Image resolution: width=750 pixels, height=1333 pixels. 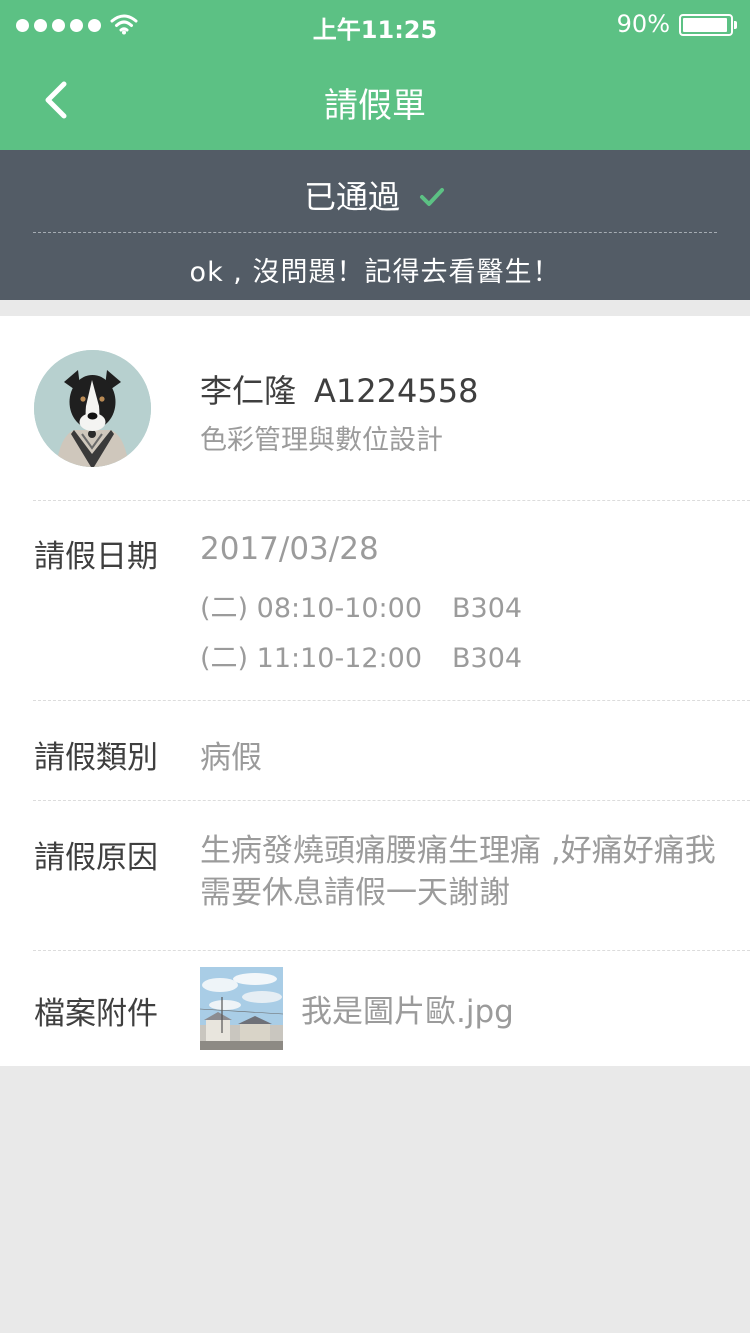 I want to click on attachment-image, so click(x=241, y=1008).